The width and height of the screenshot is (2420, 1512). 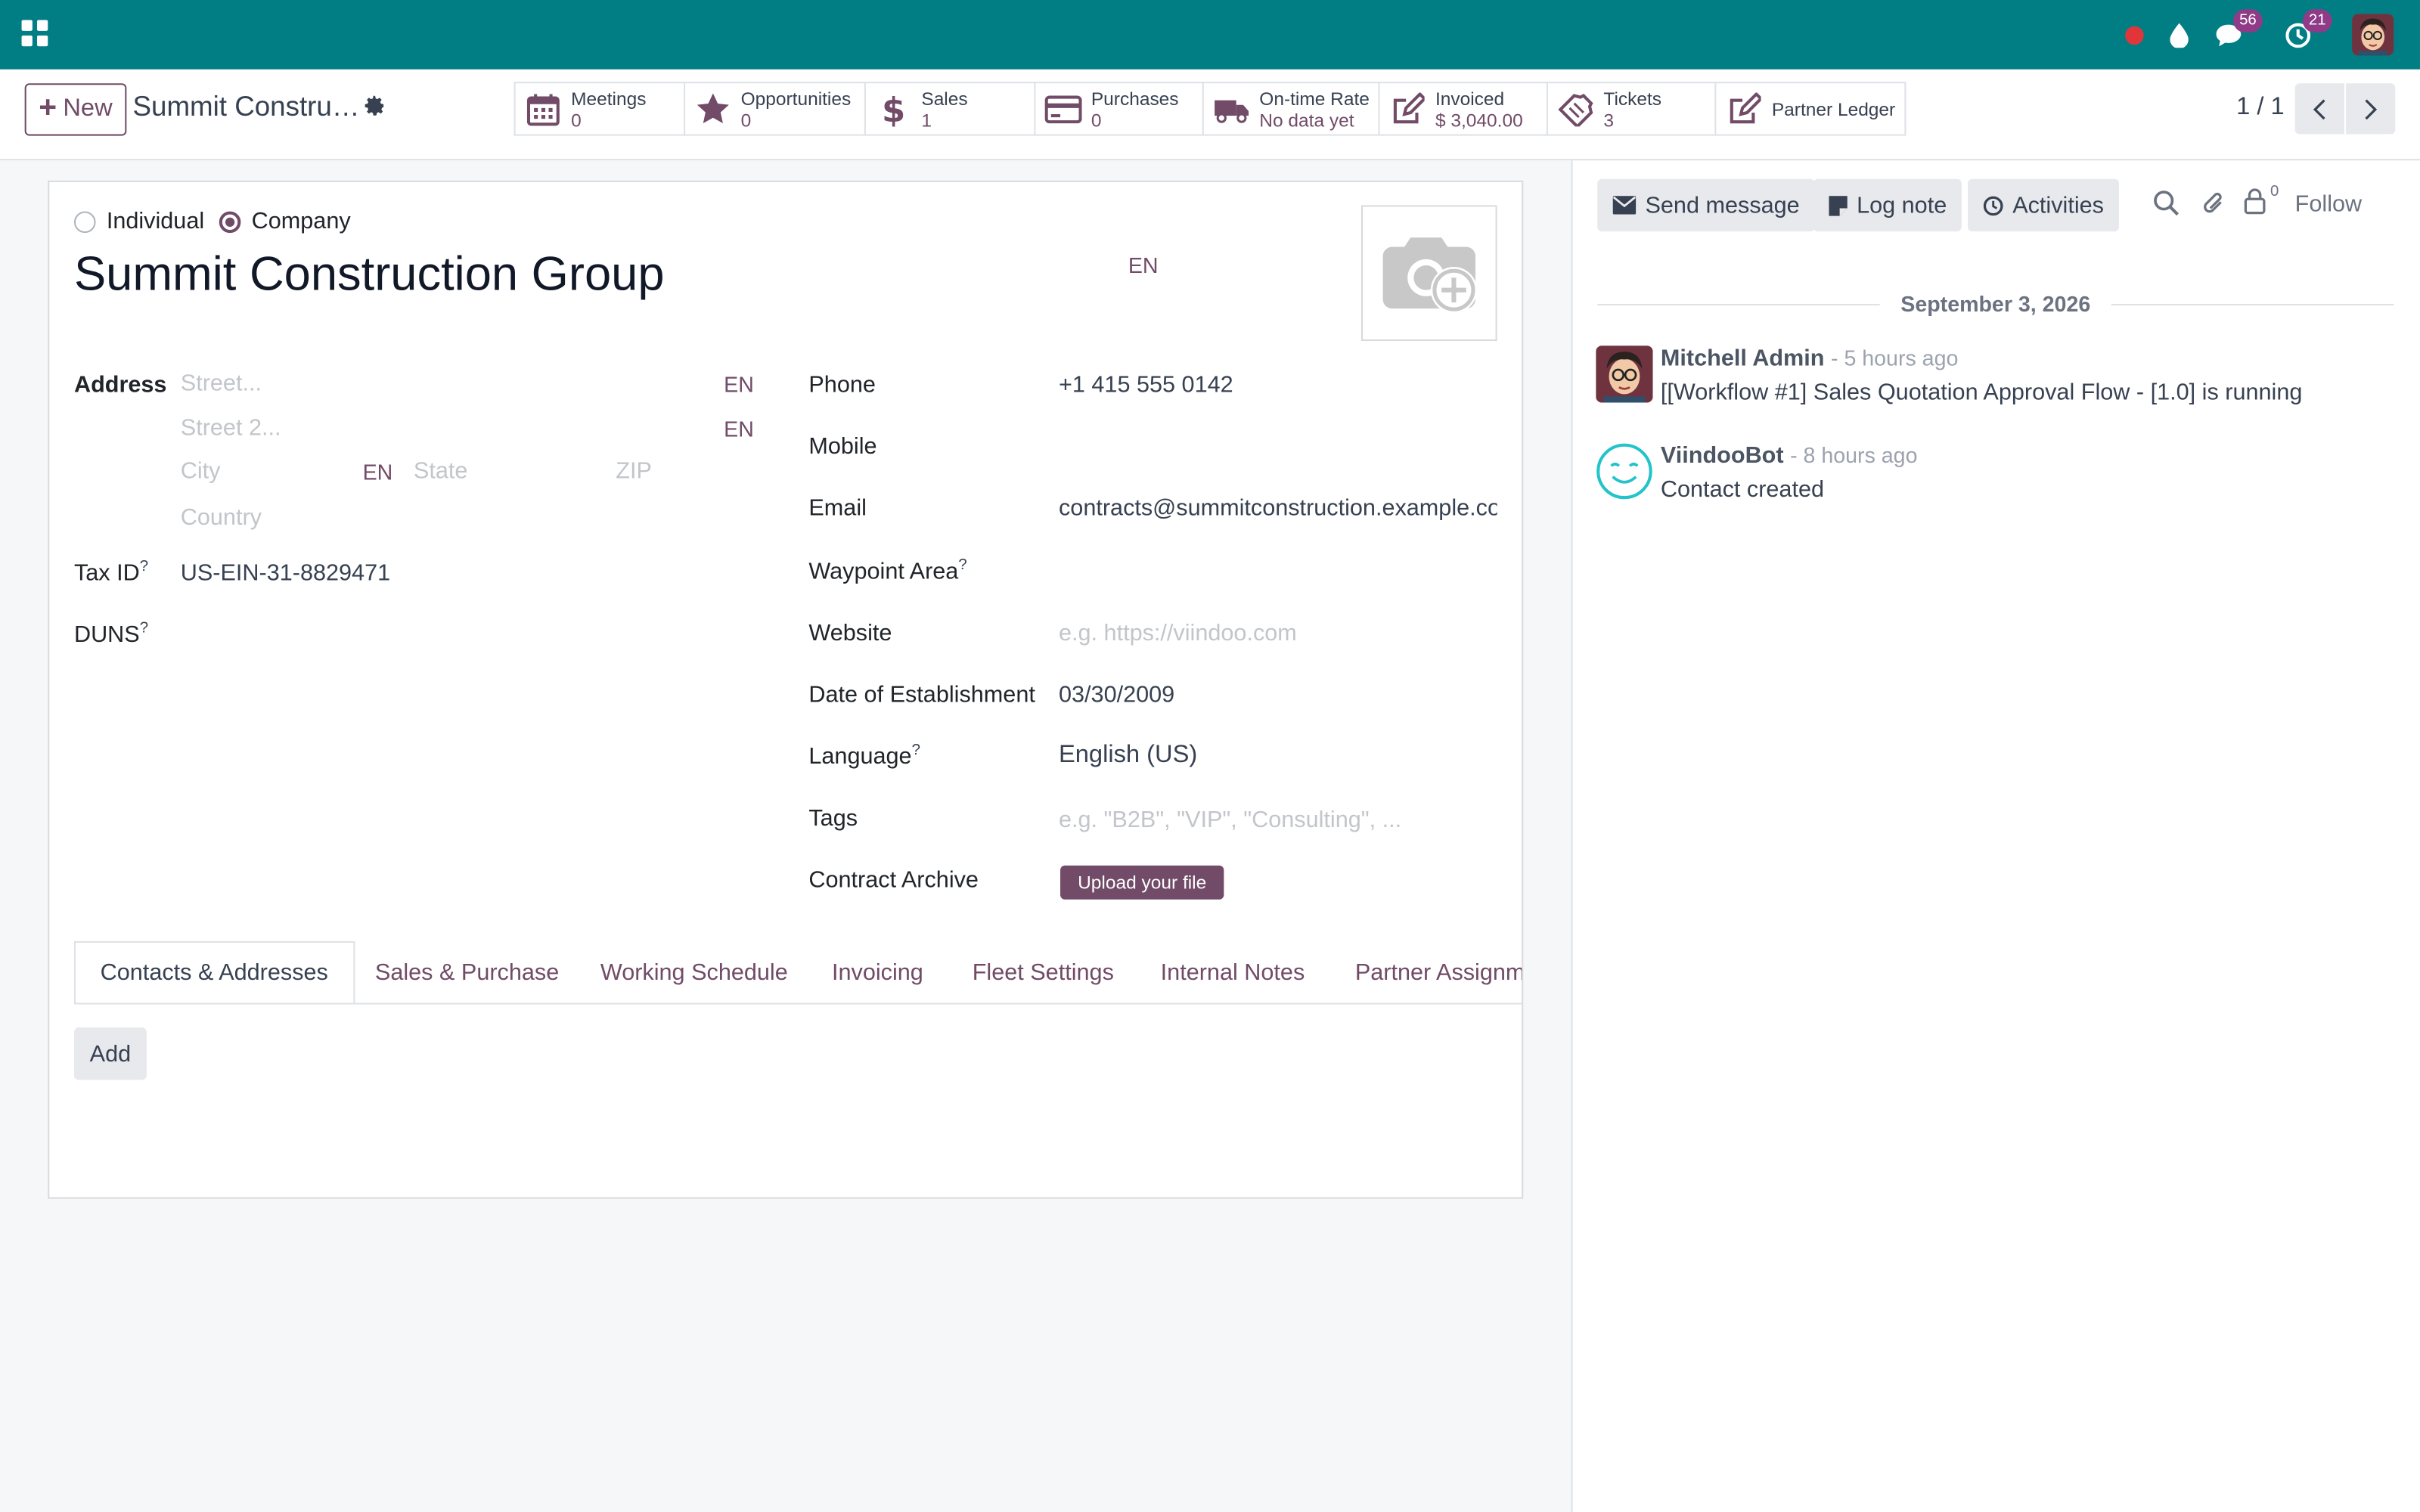 What do you see at coordinates (774, 109) in the screenshot?
I see `opportunities-smart-button: Opportunities 0` at bounding box center [774, 109].